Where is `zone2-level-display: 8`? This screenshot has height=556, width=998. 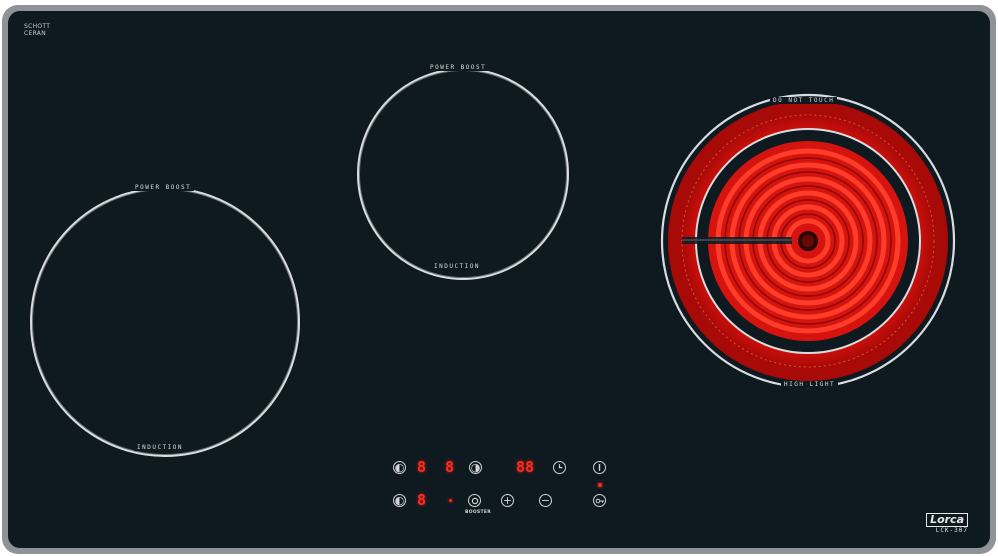
zone2-level-display: 8 is located at coordinates (450, 467).